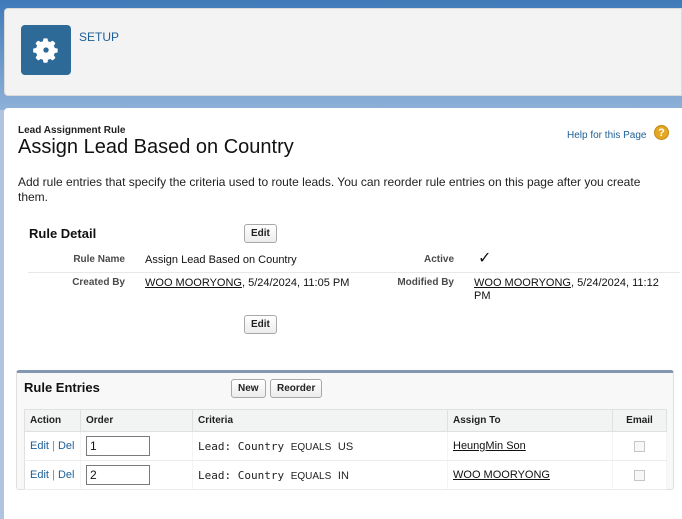 The width and height of the screenshot is (682, 519). What do you see at coordinates (574, 290) in the screenshot?
I see `modified-by-value: WOO MOORYONG, 5/24/2024, 11:12 PM` at bounding box center [574, 290].